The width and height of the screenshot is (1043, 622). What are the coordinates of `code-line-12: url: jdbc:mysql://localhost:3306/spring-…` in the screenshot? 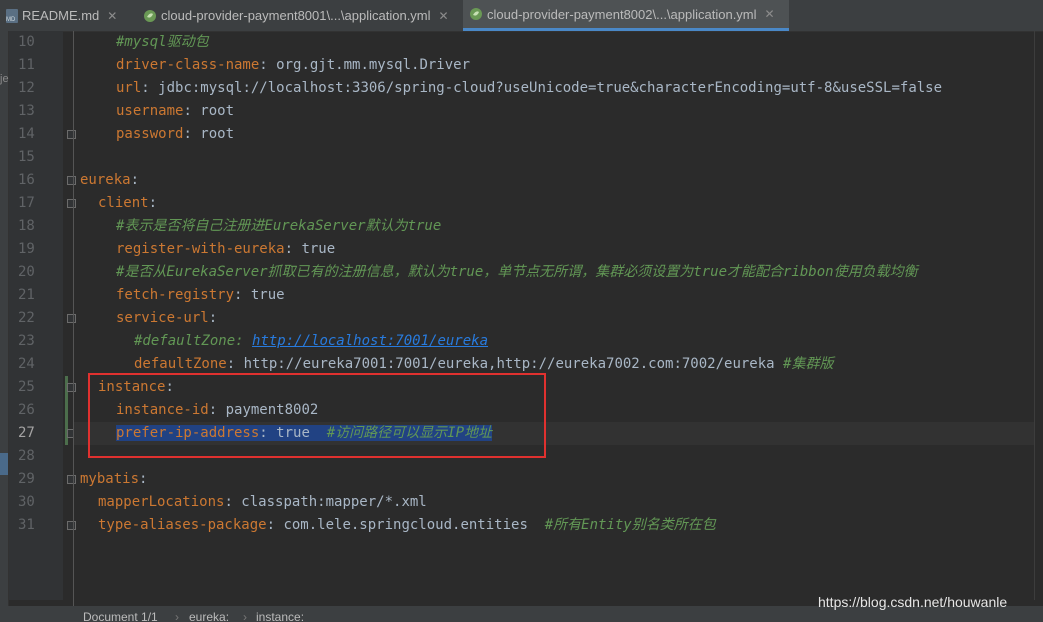 It's located at (529, 88).